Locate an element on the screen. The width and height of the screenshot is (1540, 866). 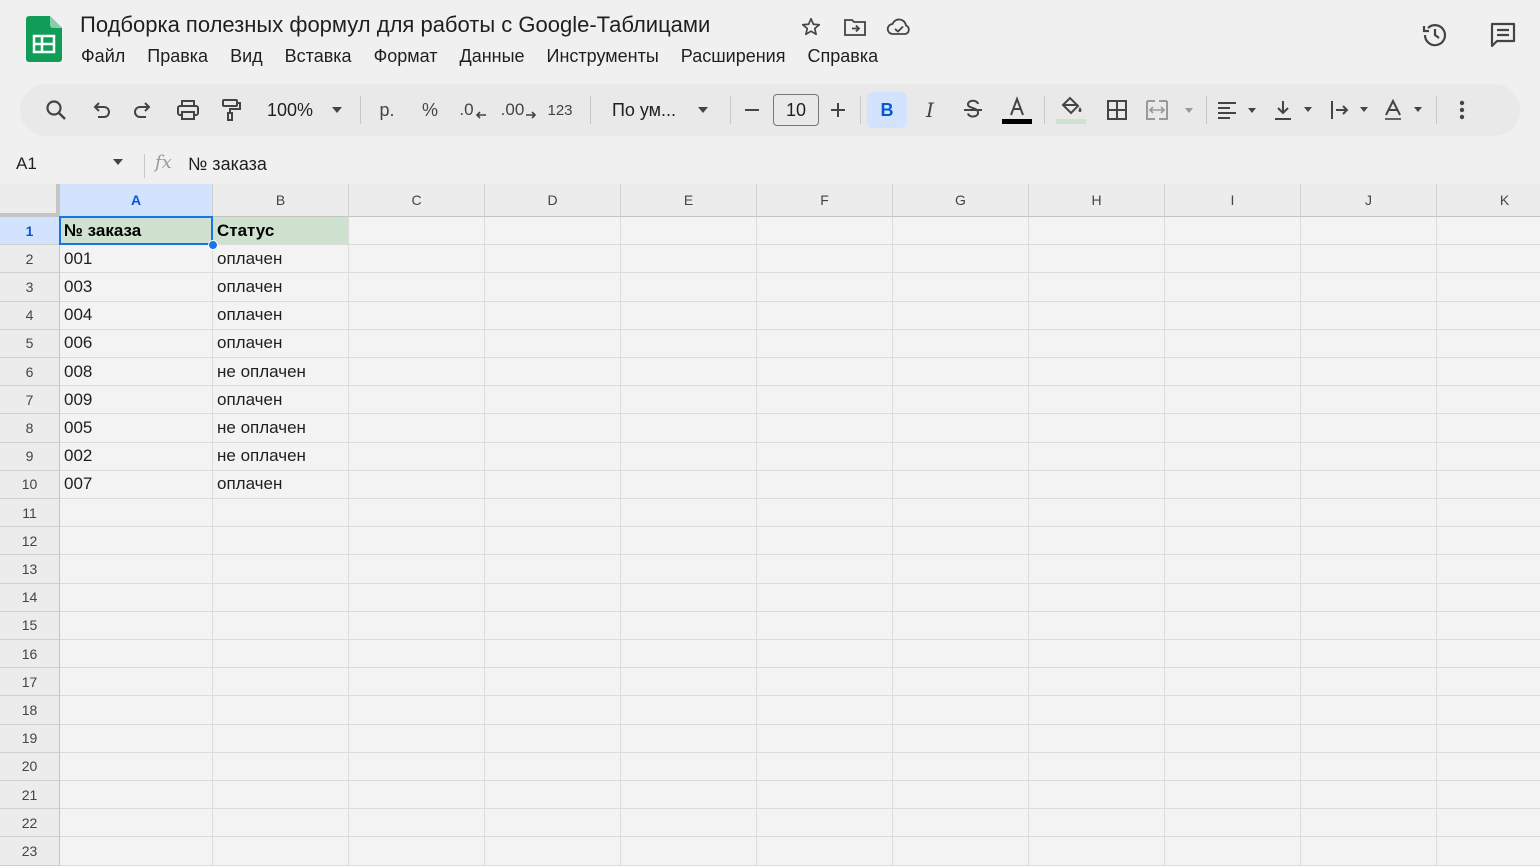
row-header-12: 12 is located at coordinates (30, 541).